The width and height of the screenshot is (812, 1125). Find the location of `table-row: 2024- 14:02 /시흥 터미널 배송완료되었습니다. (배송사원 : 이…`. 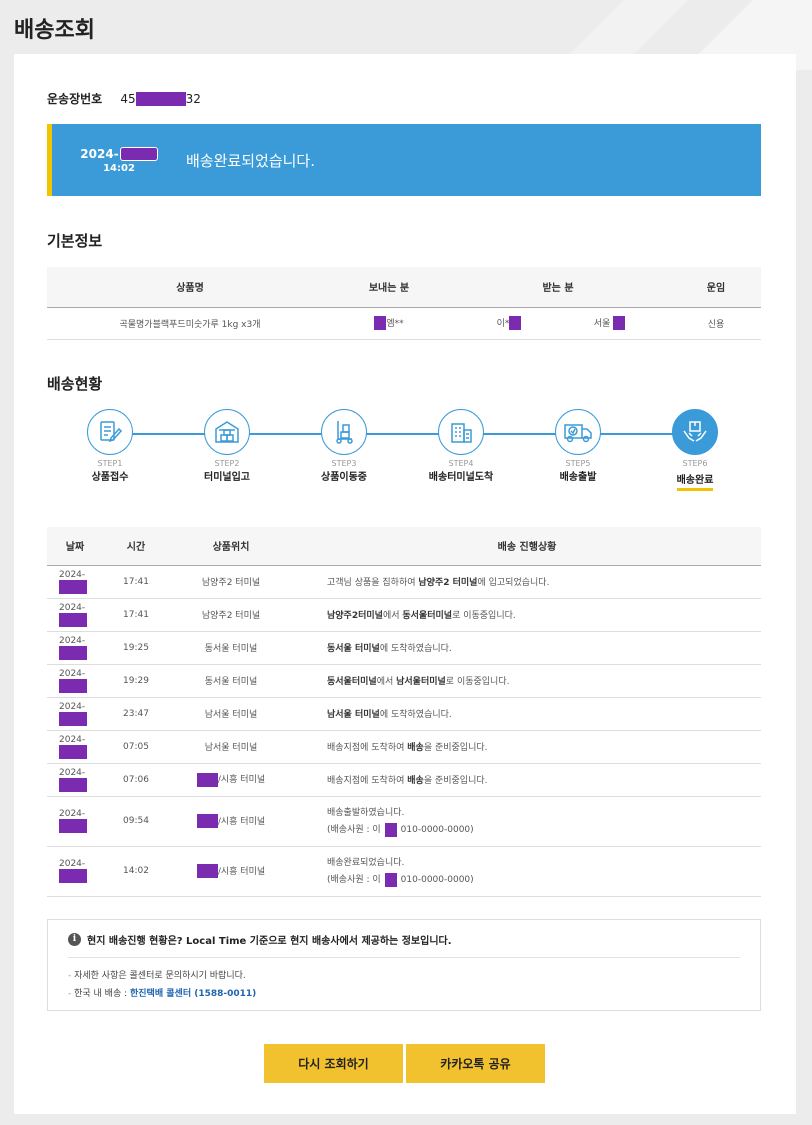

table-row: 2024- 14:02 /시흥 터미널 배송완료되었습니다. (배송사원 : 이… is located at coordinates (404, 871).